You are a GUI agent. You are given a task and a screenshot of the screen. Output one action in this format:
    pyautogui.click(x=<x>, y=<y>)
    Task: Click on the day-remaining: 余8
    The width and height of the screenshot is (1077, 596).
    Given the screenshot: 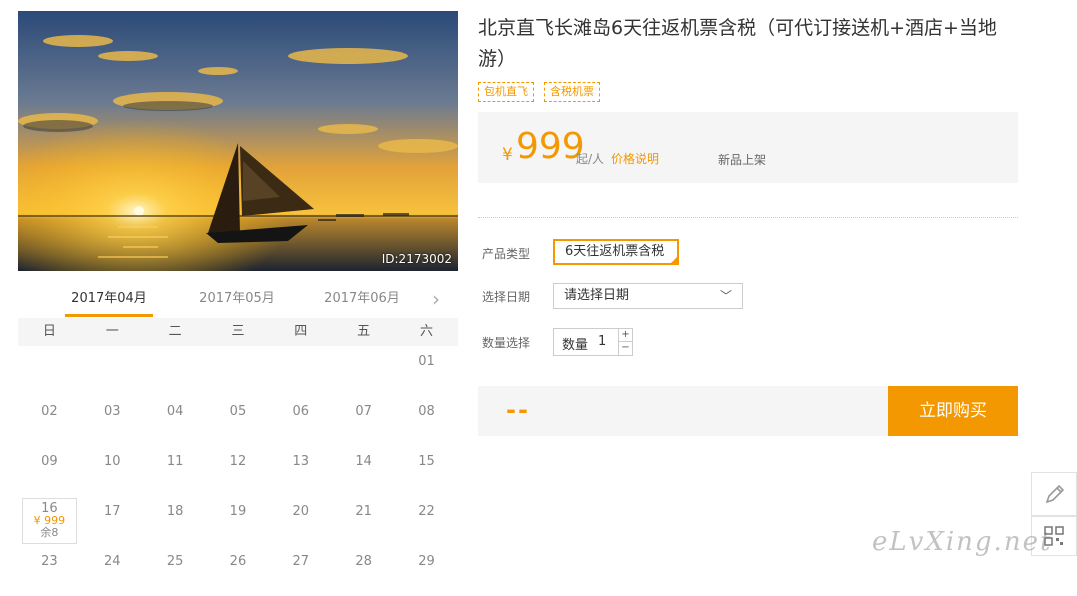 What is the action you would take?
    pyautogui.click(x=49, y=532)
    